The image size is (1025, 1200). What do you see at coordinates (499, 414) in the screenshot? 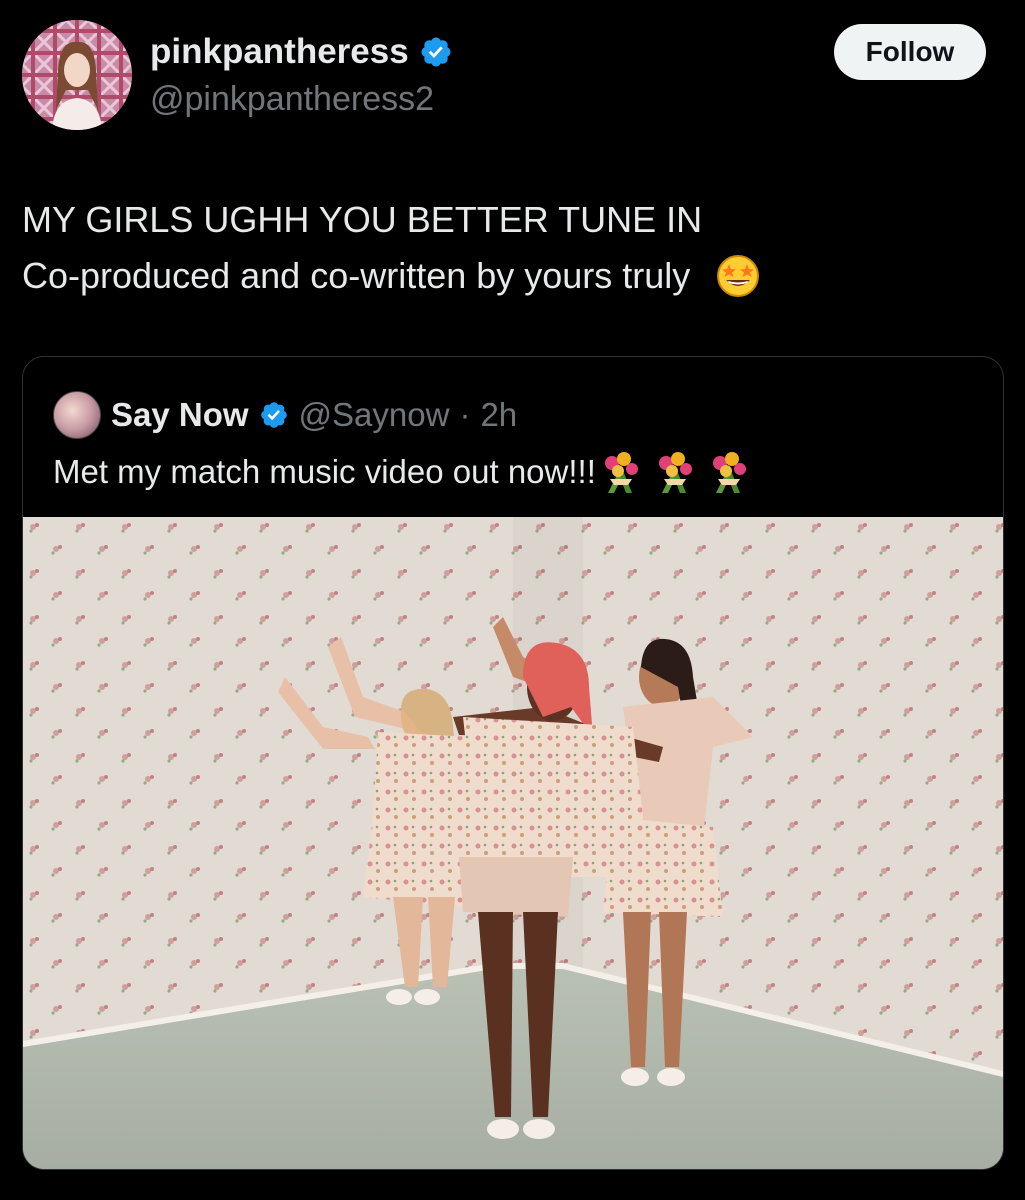
I see `quoted-time: 2h` at bounding box center [499, 414].